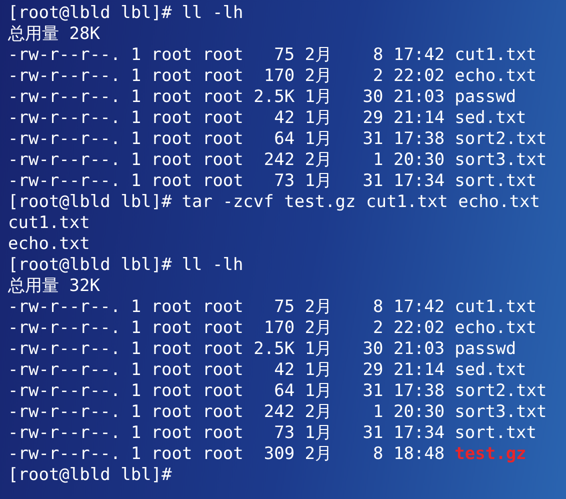 This screenshot has height=499, width=566. I want to click on output-text: 总用量 32K, so click(54, 286).